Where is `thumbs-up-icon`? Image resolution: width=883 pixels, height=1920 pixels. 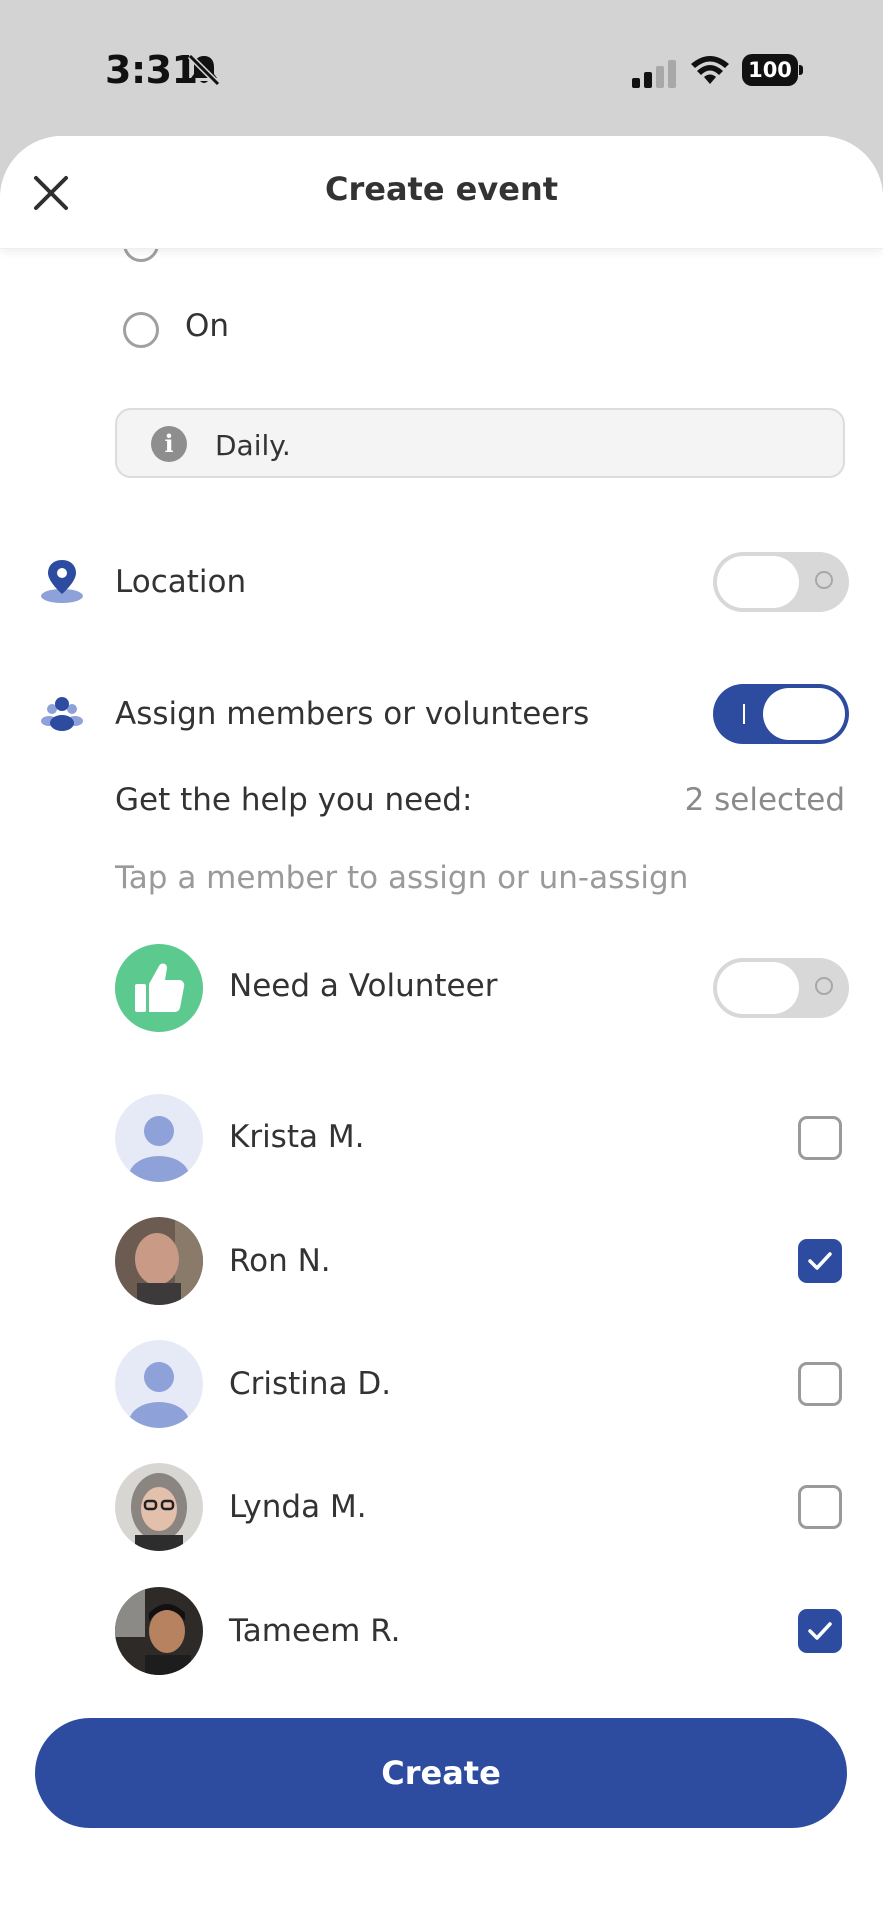 thumbs-up-icon is located at coordinates (160, 987).